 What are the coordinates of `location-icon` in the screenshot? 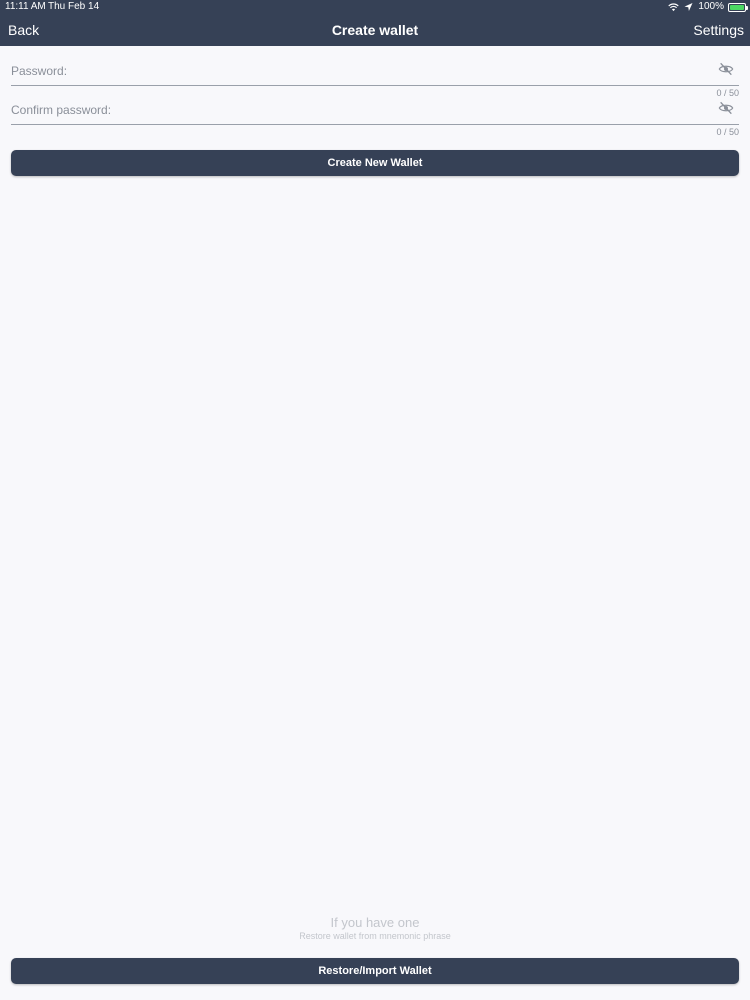 It's located at (688, 7).